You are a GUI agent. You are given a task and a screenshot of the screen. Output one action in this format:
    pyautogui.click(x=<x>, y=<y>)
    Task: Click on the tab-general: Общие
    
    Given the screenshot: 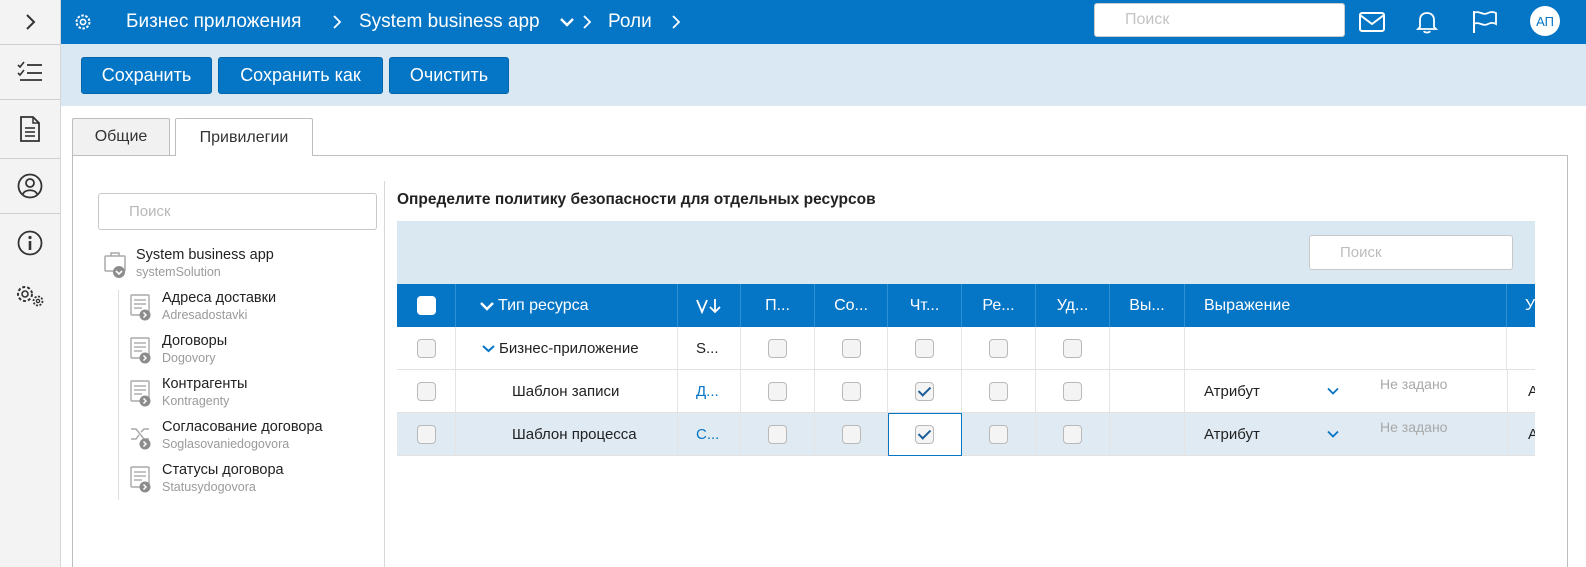 What is the action you would take?
    pyautogui.click(x=121, y=136)
    